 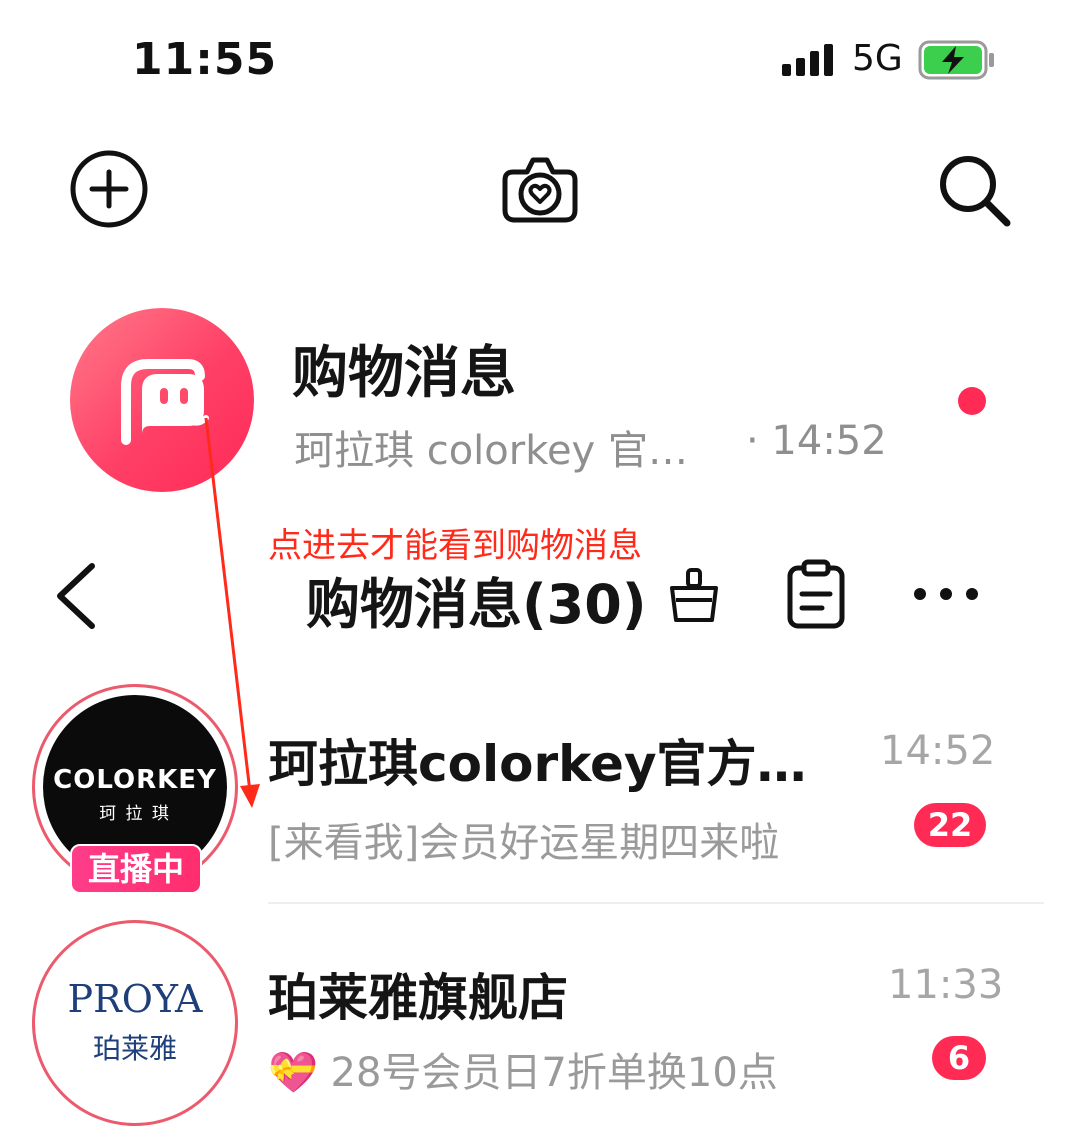 What do you see at coordinates (950, 825) in the screenshot?
I see `unread-count-badge: 22` at bounding box center [950, 825].